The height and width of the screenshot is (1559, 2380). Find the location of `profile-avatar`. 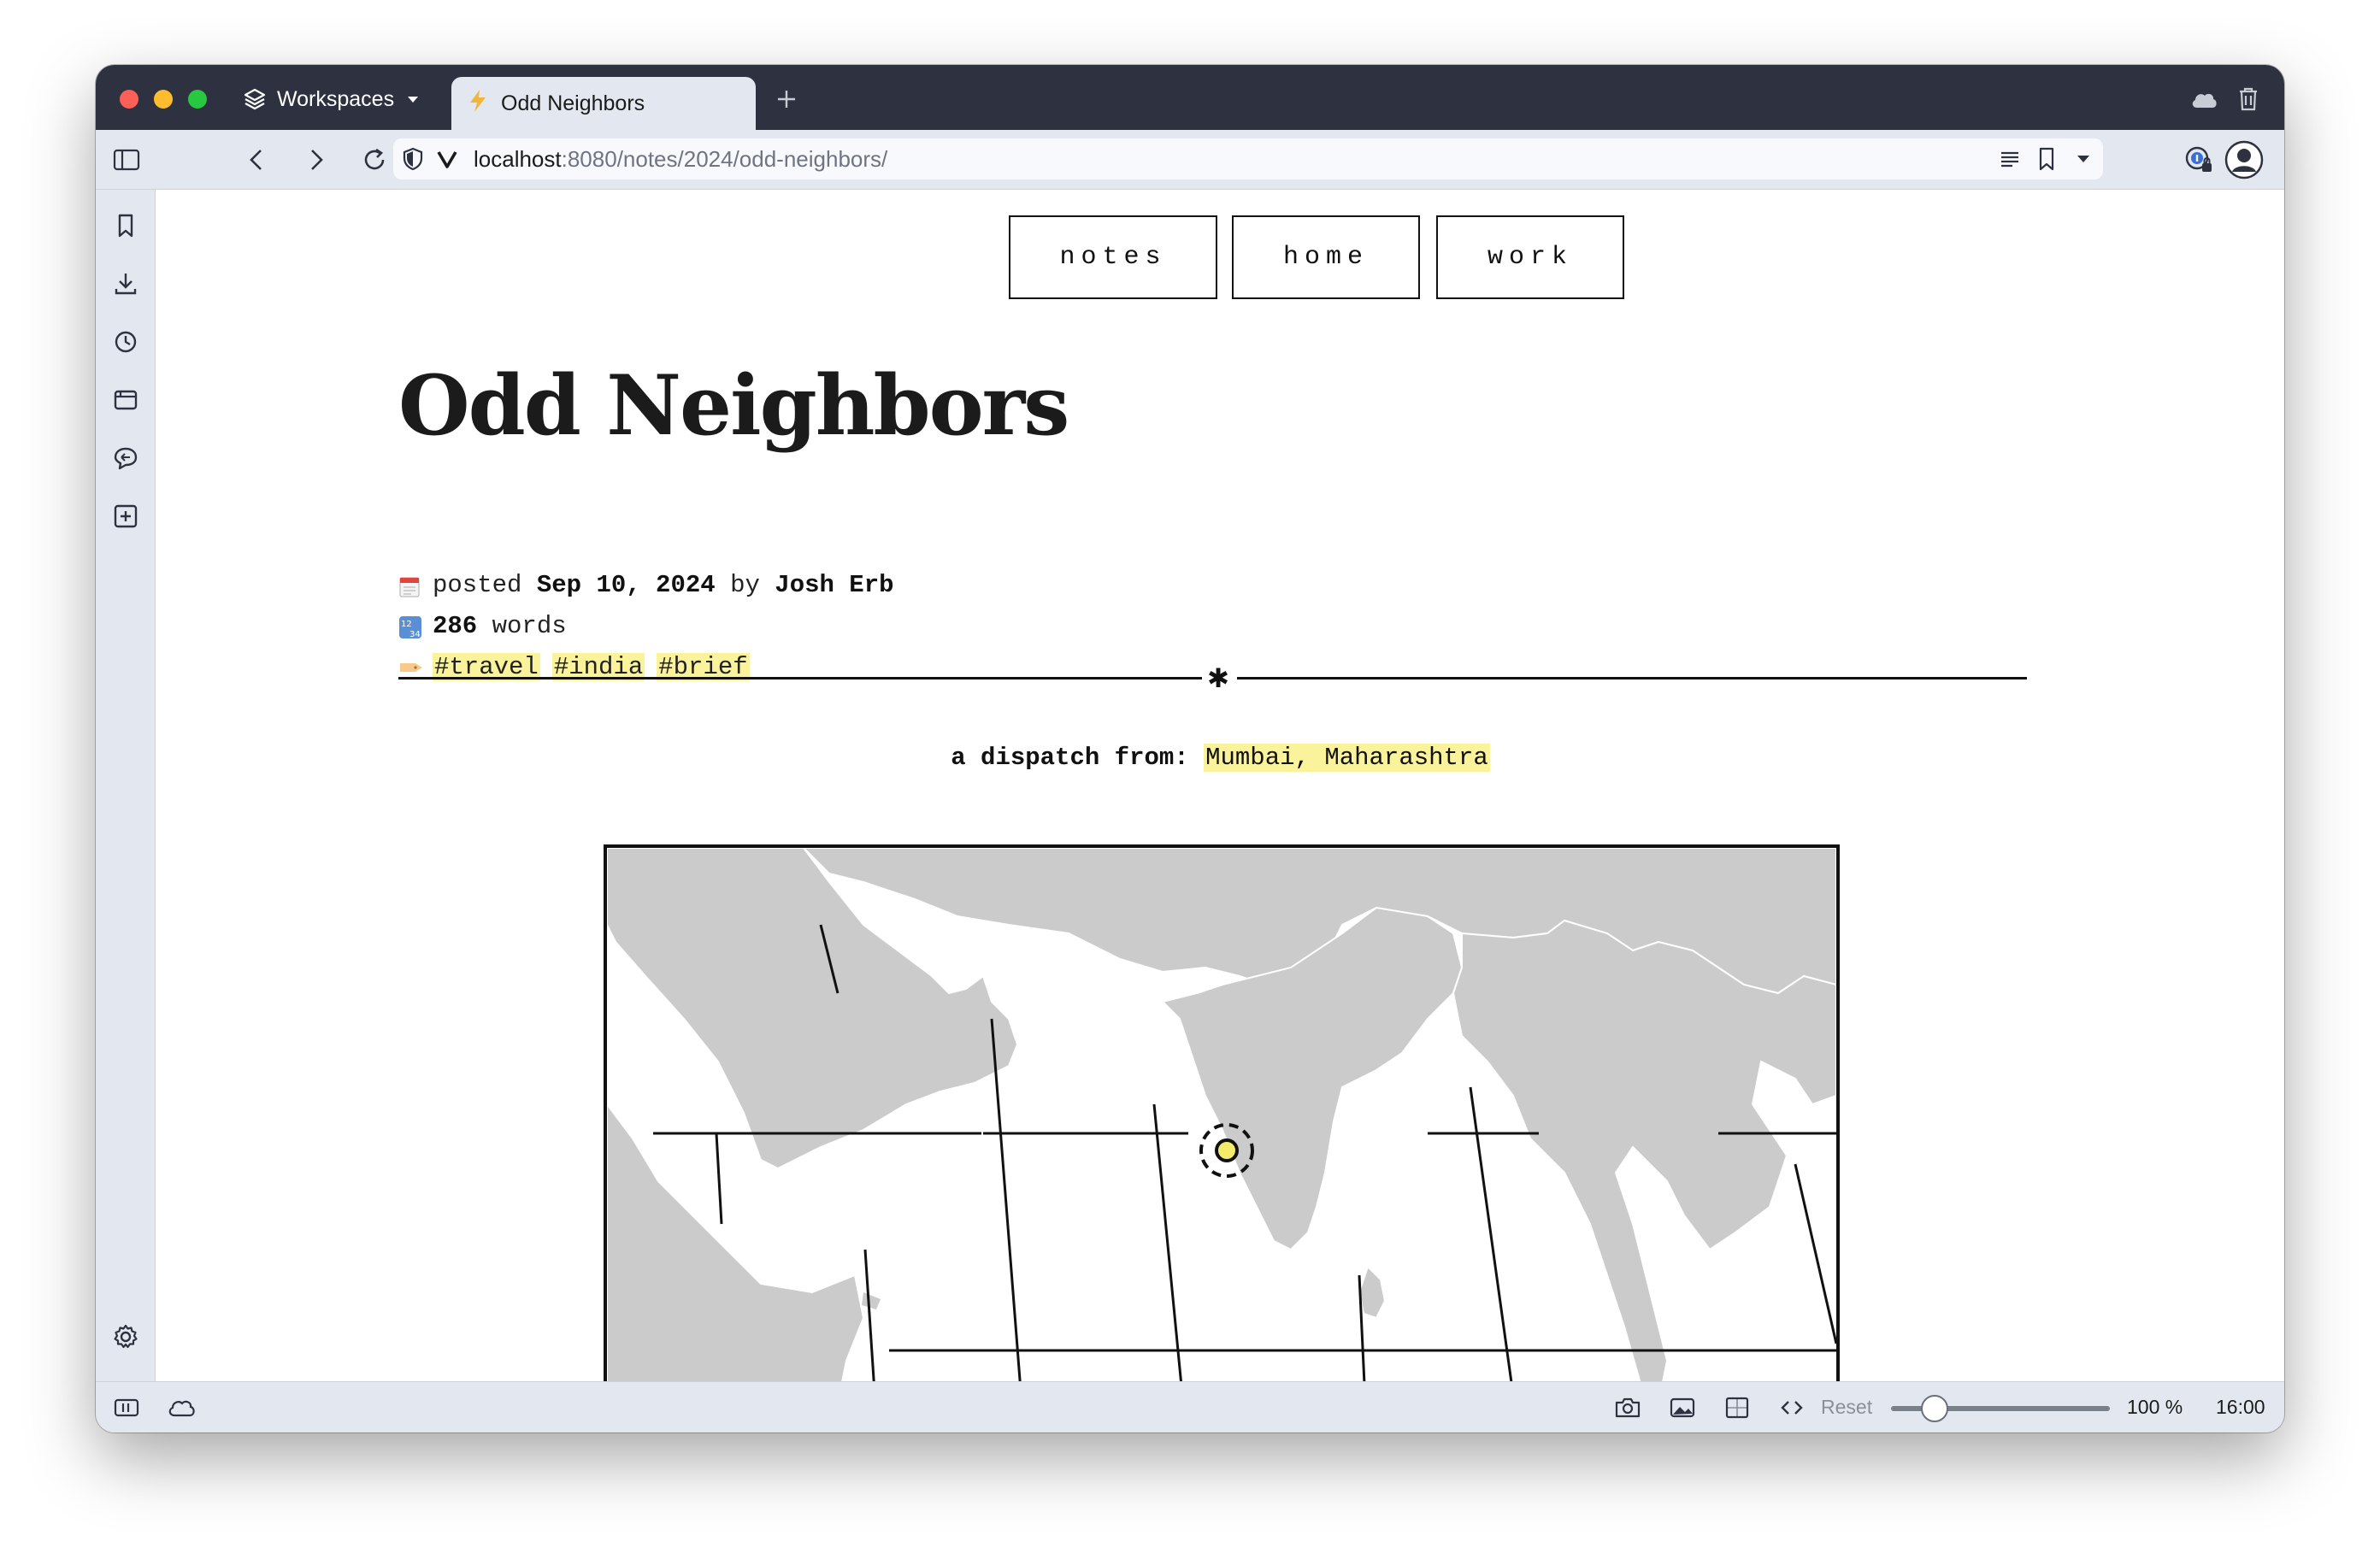

profile-avatar is located at coordinates (2244, 159).